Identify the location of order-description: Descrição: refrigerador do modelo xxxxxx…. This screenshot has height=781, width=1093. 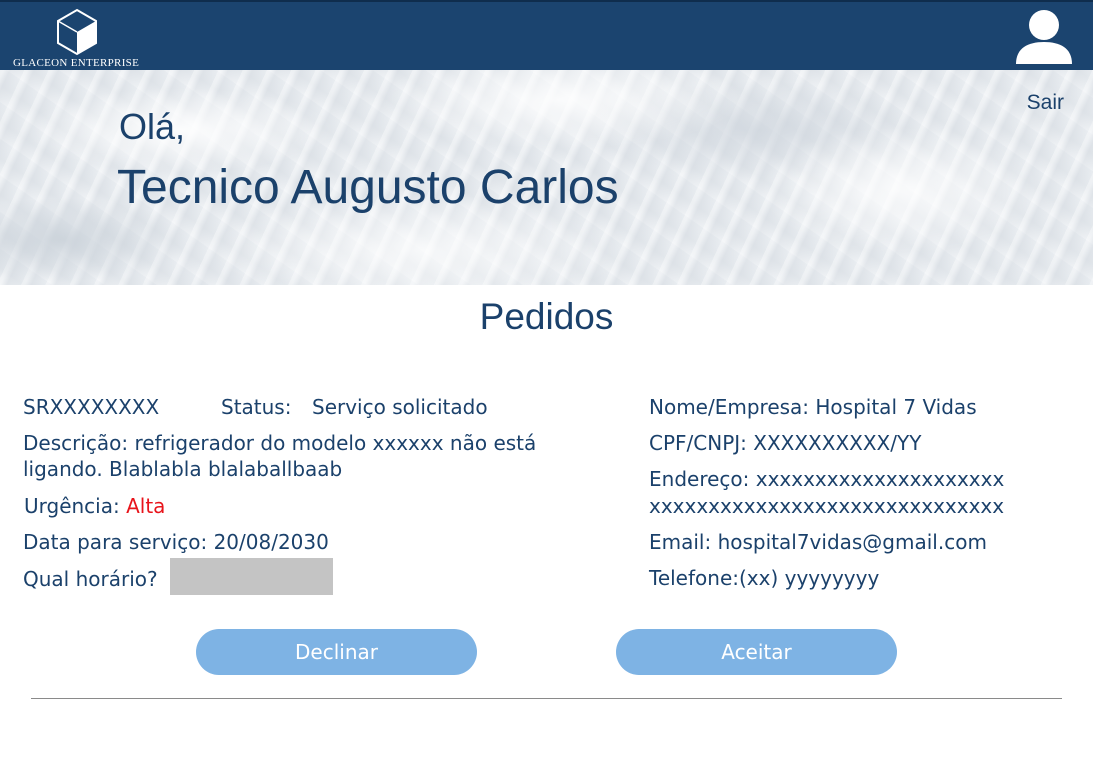
(280, 456).